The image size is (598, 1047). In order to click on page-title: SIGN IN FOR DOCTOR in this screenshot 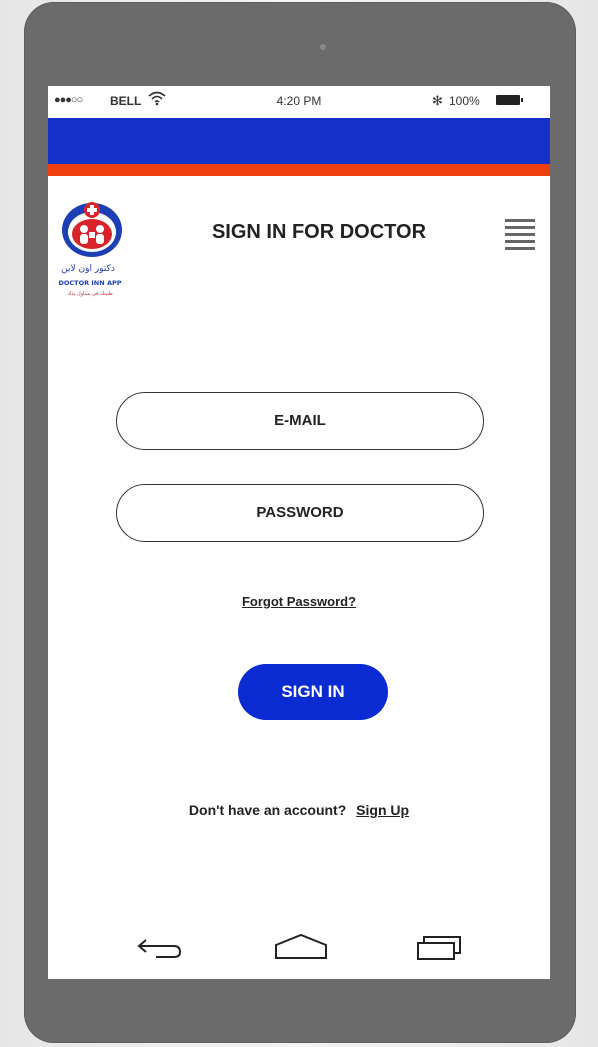, I will do `click(319, 232)`.